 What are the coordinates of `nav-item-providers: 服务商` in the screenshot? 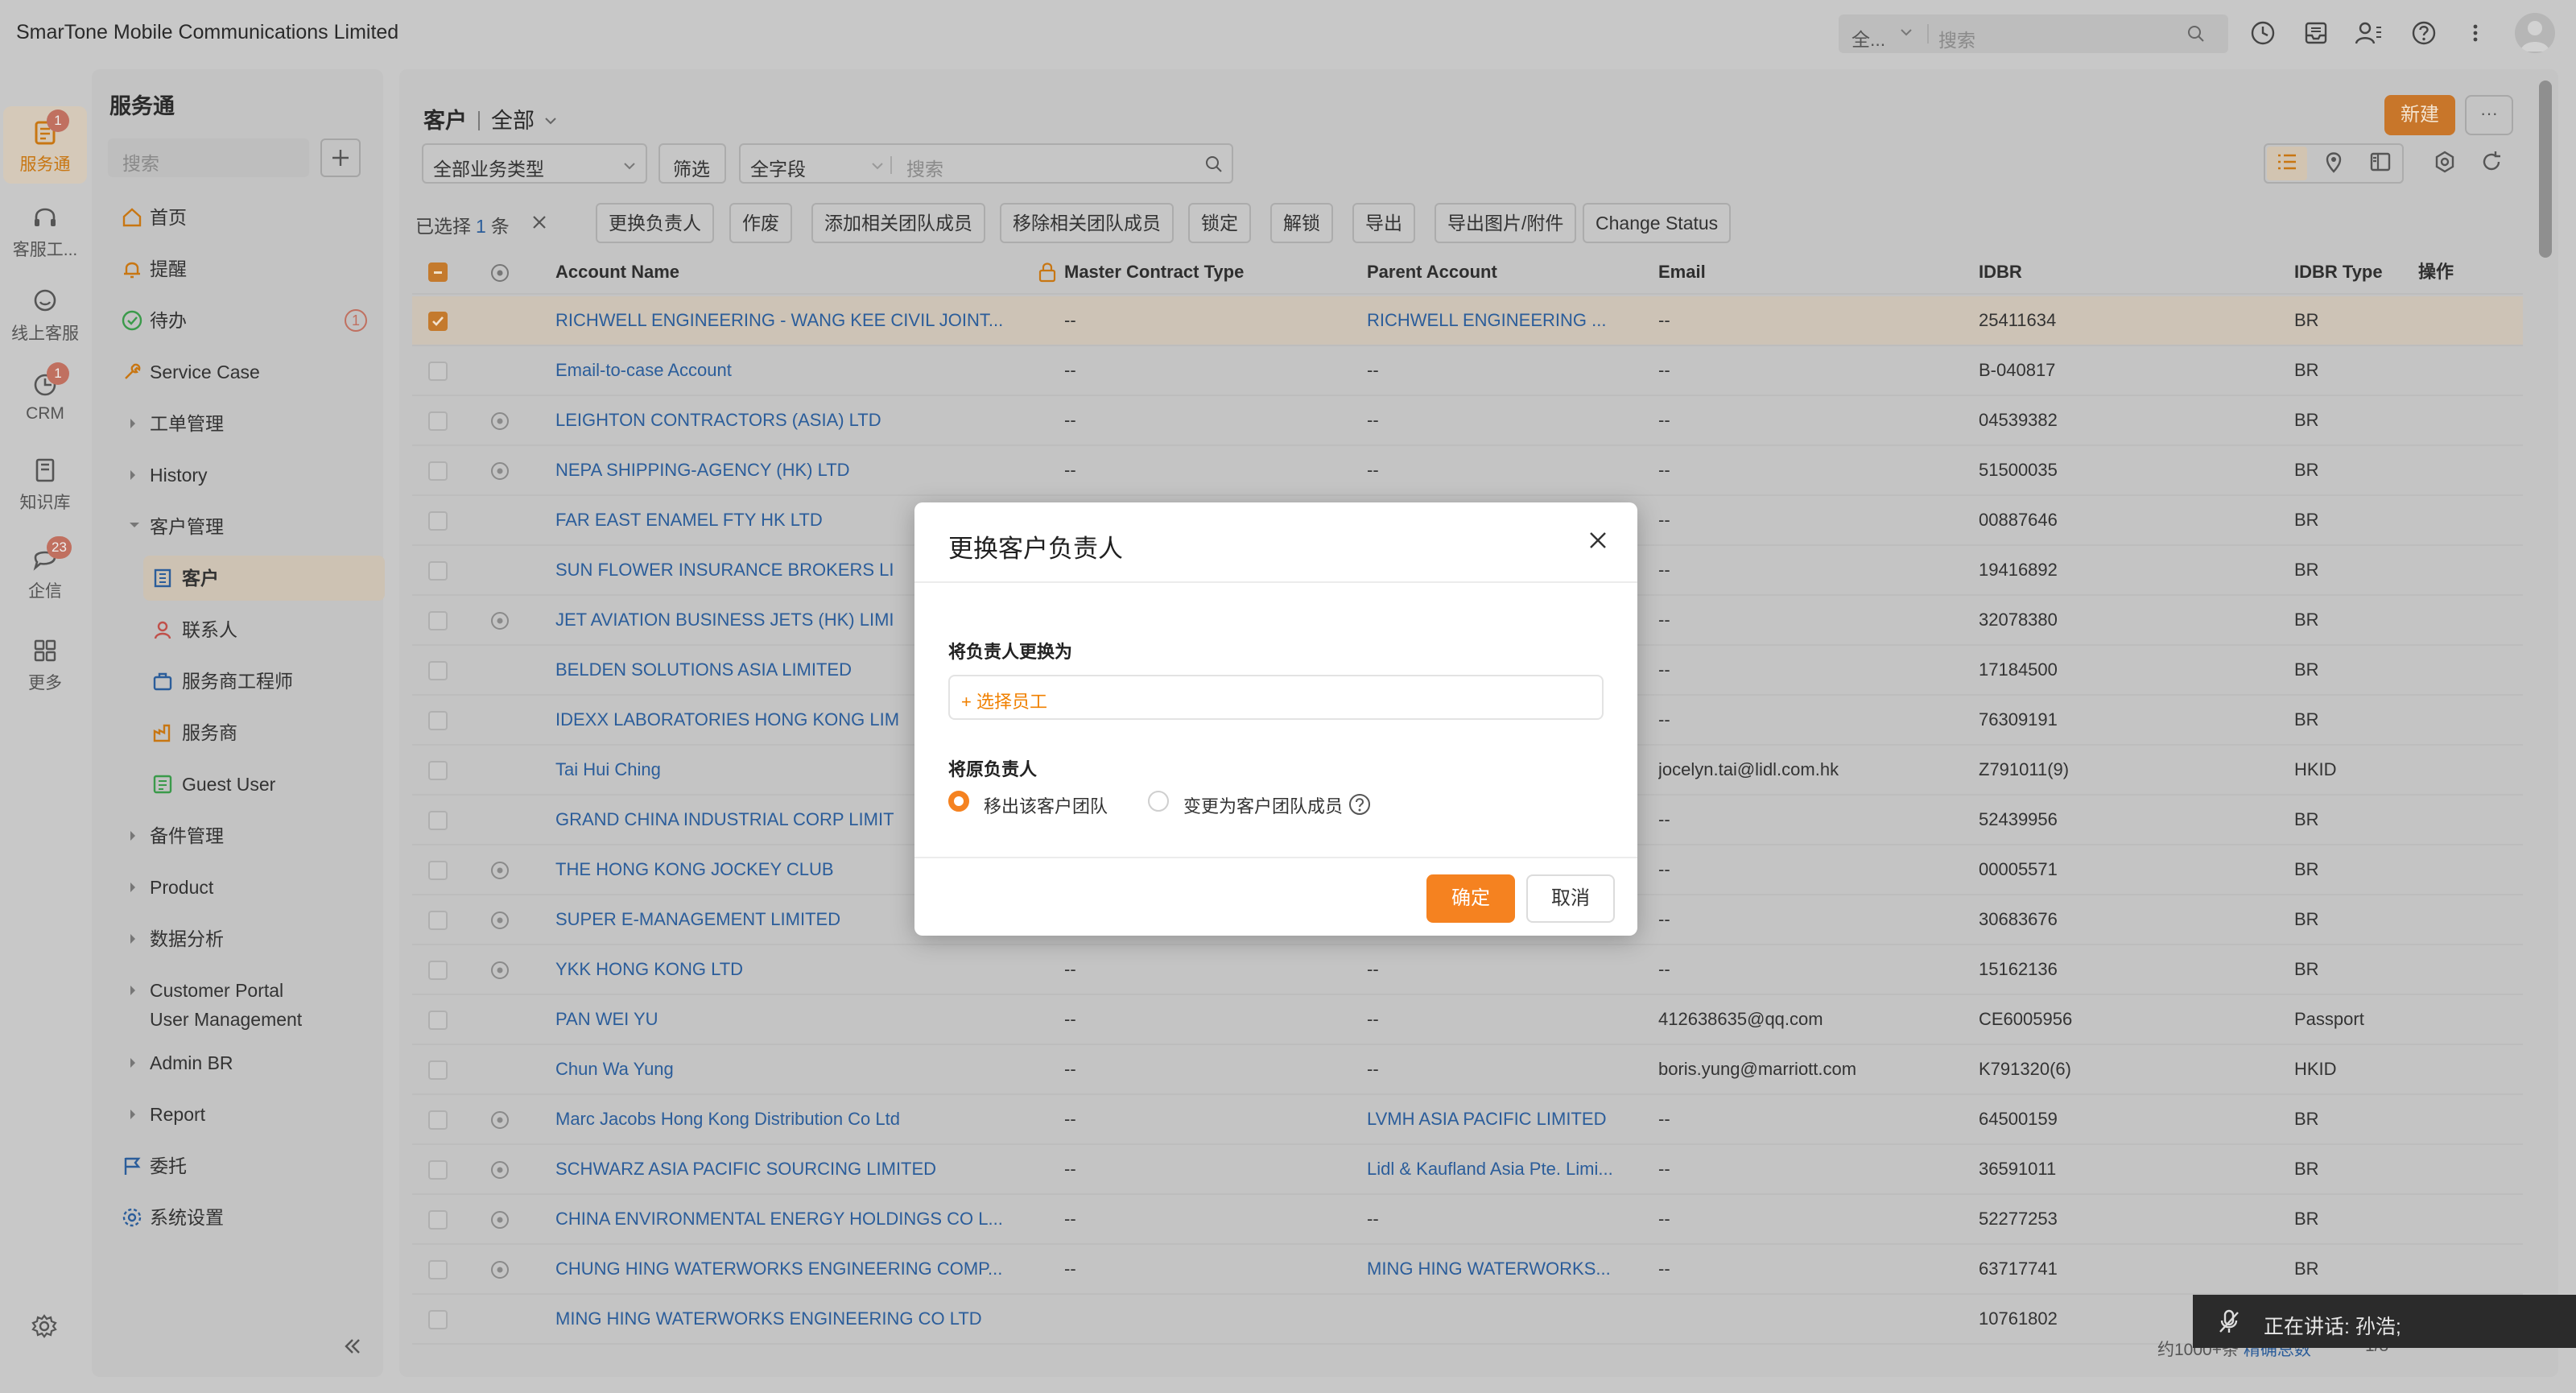 It's located at (237, 732).